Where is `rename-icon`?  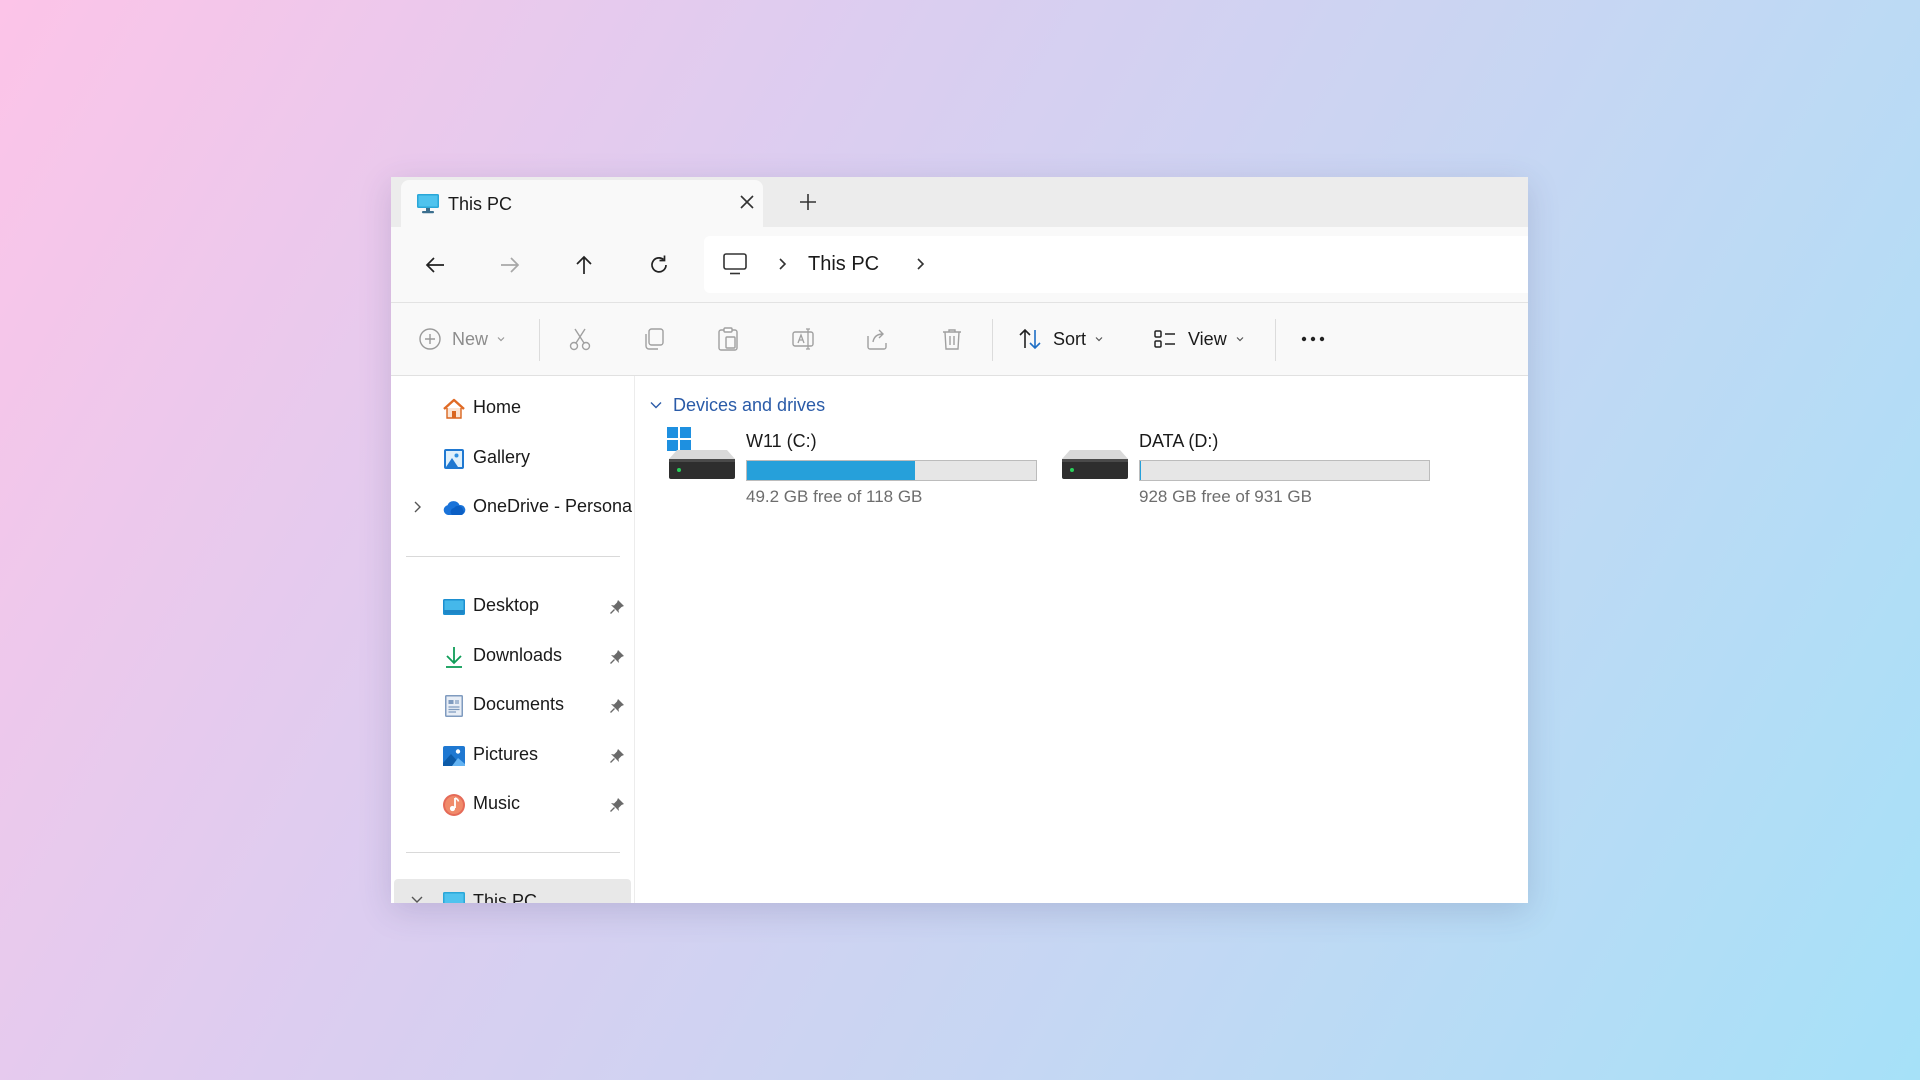
rename-icon is located at coordinates (803, 339).